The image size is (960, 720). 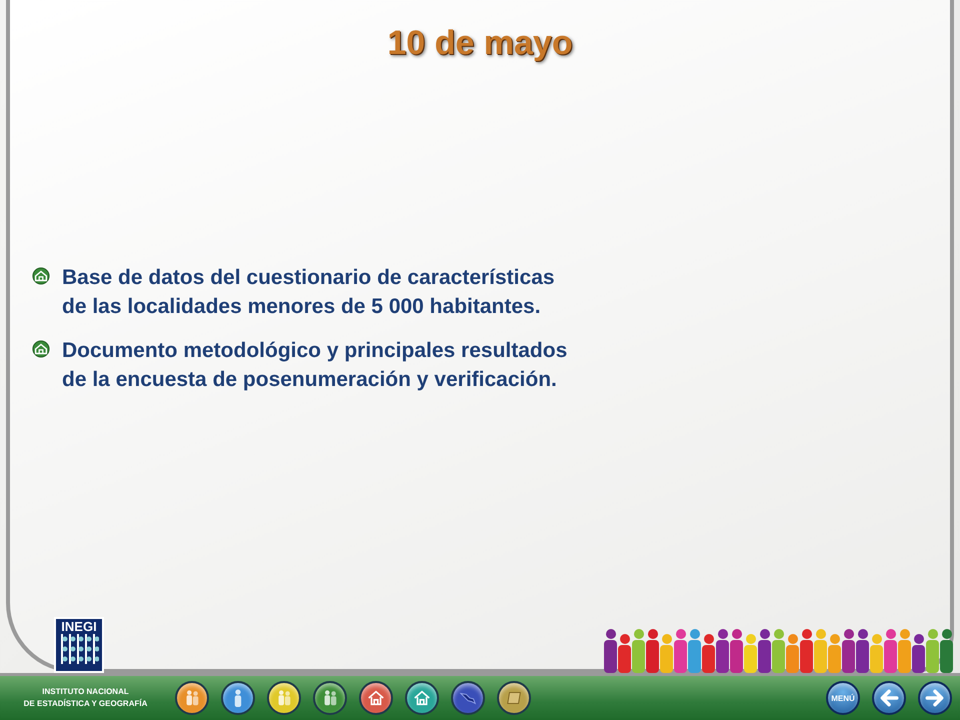 I want to click on arrow-left-icon, so click(x=889, y=698).